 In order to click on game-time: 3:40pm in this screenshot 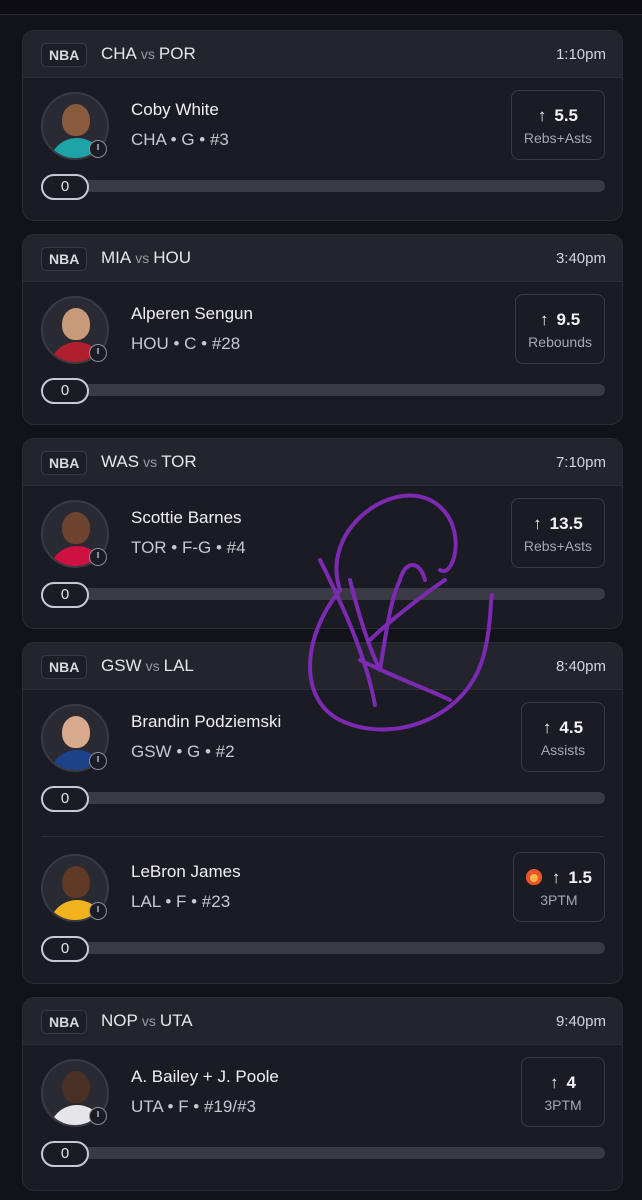, I will do `click(580, 258)`.